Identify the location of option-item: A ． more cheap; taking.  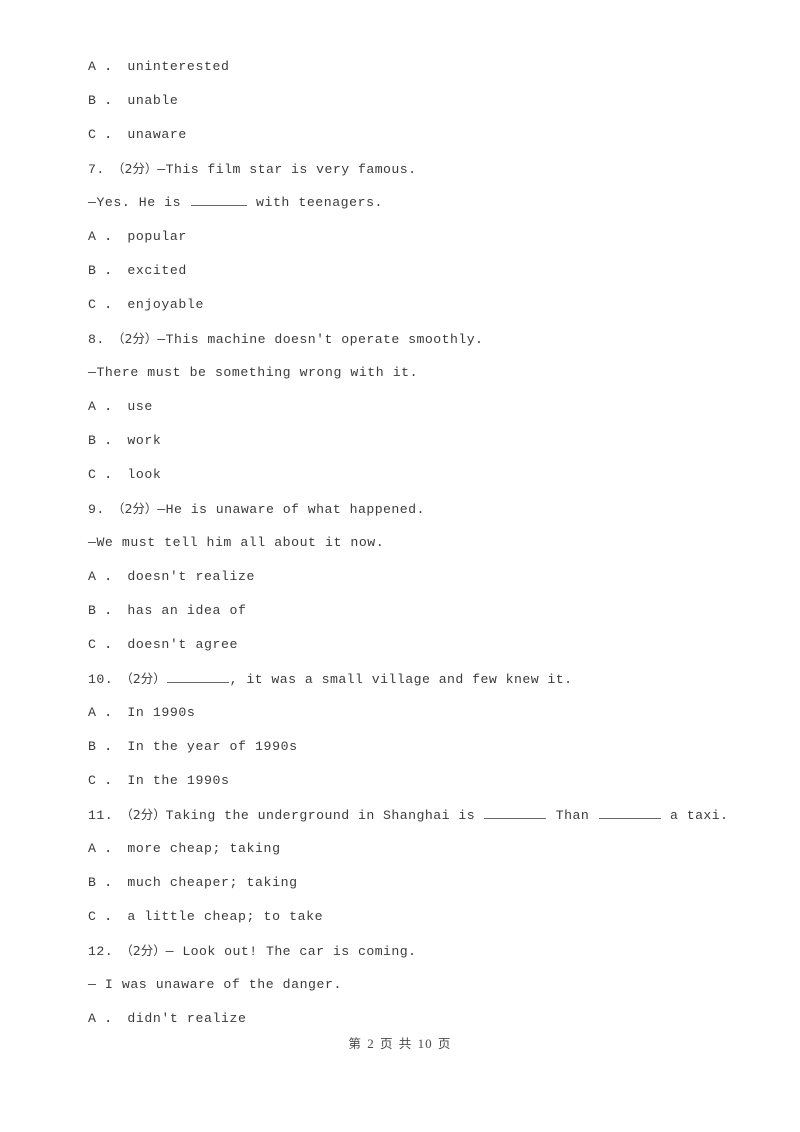
(184, 848).